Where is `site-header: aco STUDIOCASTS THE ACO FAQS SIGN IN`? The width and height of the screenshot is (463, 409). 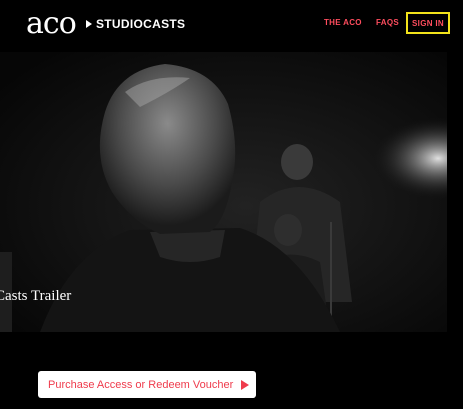 site-header: aco STUDIOCASTS THE ACO FAQS SIGN IN is located at coordinates (231, 26).